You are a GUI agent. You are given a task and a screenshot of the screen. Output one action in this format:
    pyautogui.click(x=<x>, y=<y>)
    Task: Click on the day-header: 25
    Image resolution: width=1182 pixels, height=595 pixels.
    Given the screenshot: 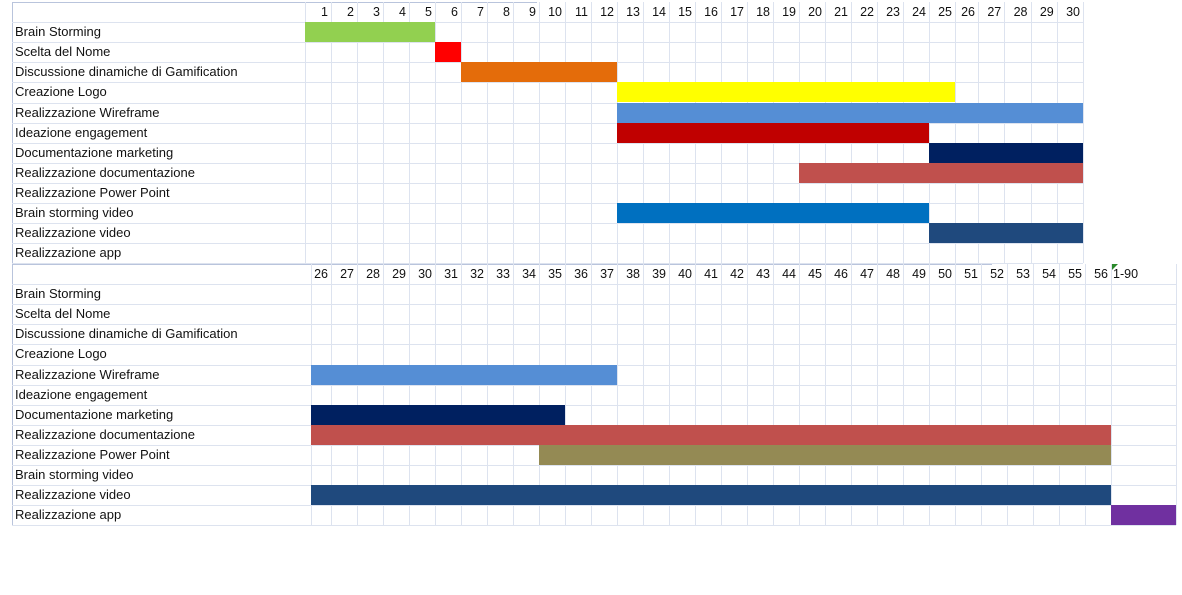 What is the action you would take?
    pyautogui.click(x=945, y=12)
    